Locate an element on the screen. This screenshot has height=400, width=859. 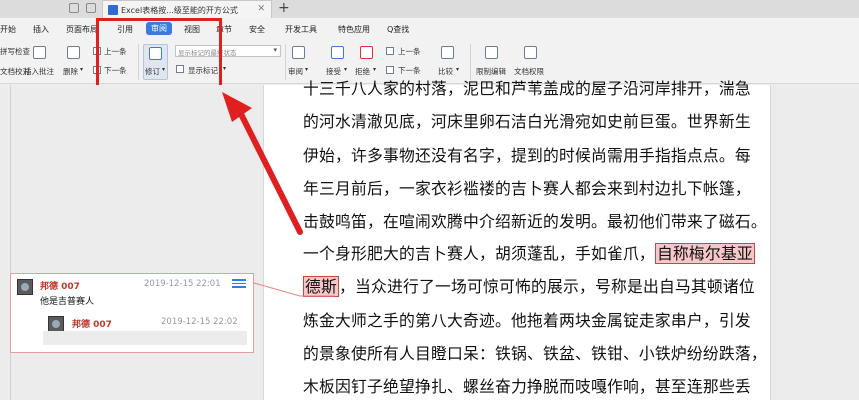
document-line-with-highlight: 一个身形肥大的吉卜赛人，胡须蓬乱，手如雀爪， 自称梅尔基亚 is located at coordinates (529, 252).